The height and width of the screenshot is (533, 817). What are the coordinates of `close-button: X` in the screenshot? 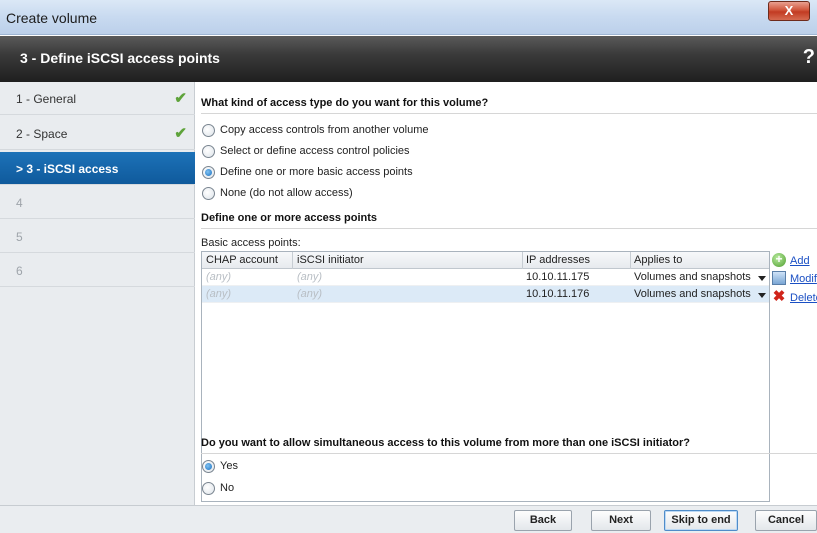 It's located at (789, 11).